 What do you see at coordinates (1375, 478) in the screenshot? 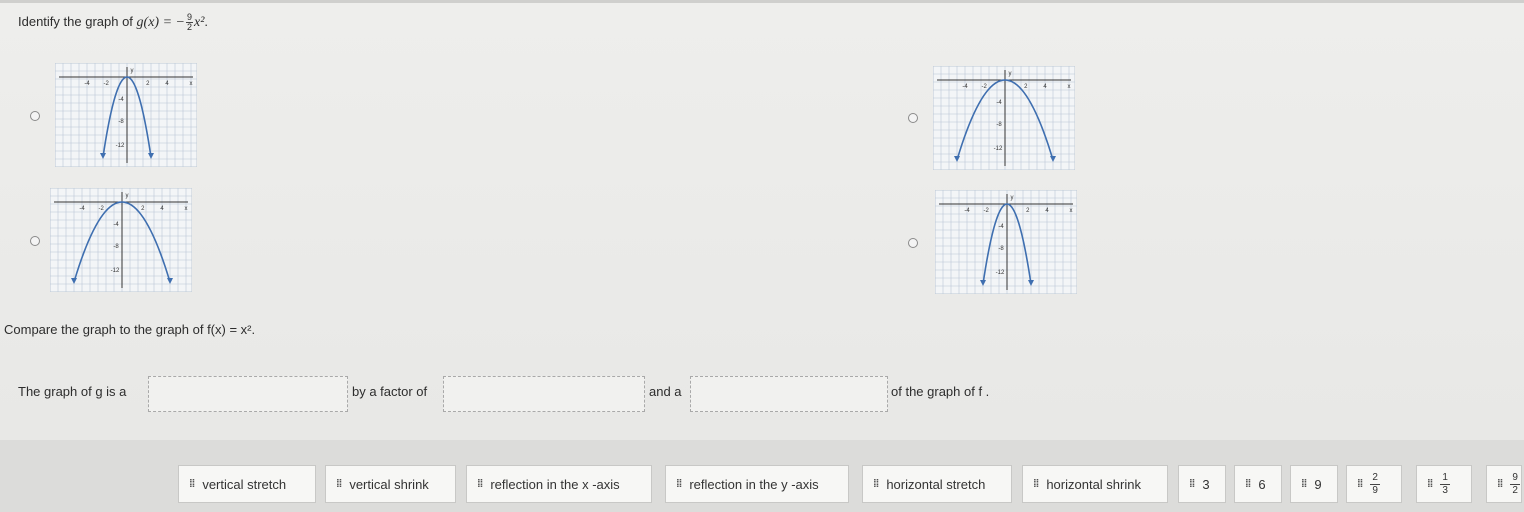
I see `fraction-numerator: 2` at bounding box center [1375, 478].